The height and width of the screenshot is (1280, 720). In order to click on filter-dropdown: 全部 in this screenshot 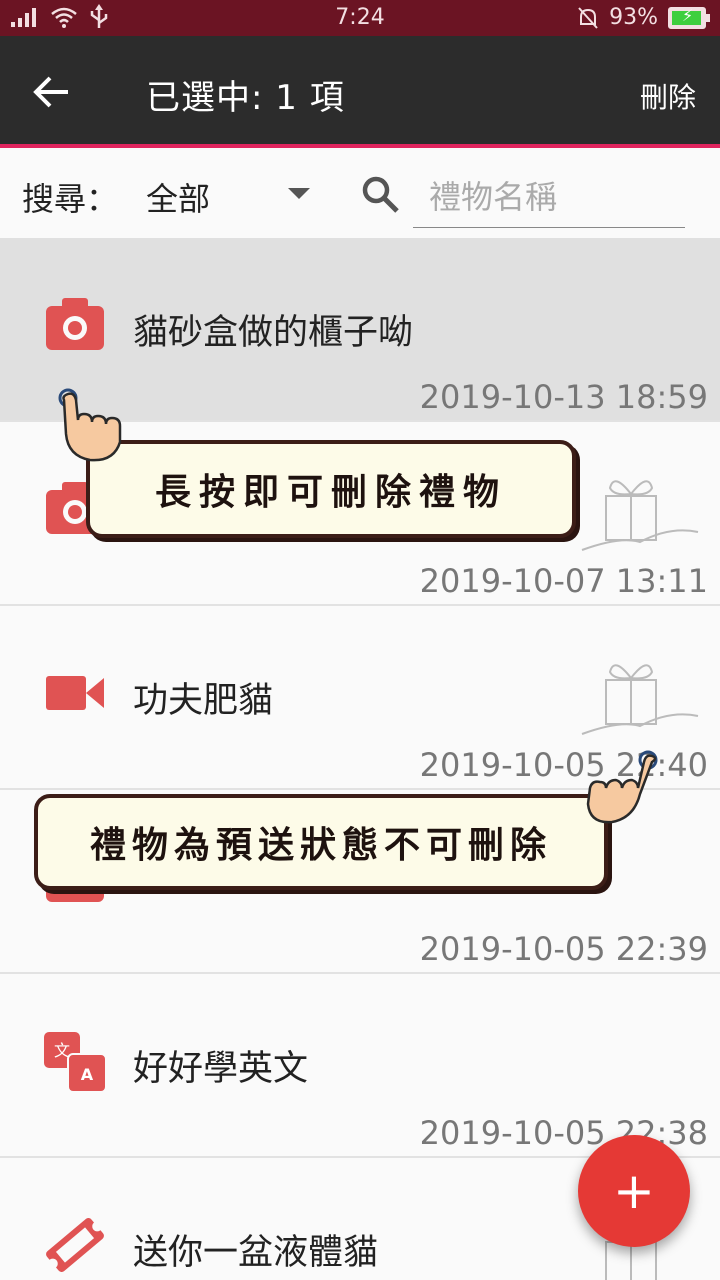, I will do `click(178, 197)`.